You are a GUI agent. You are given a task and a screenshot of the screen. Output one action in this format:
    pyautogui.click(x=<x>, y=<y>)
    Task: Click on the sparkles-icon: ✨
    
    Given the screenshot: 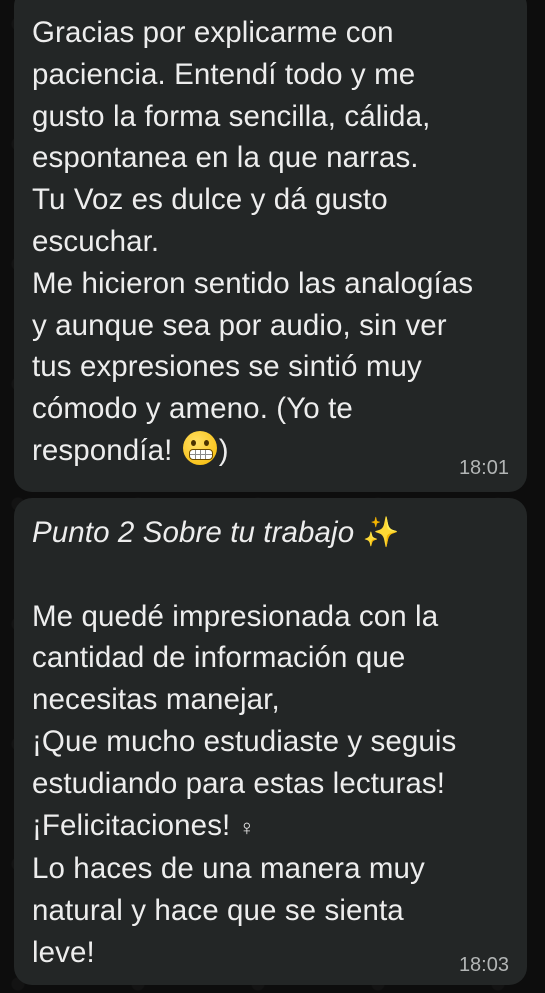 What is the action you would take?
    pyautogui.click(x=381, y=532)
    